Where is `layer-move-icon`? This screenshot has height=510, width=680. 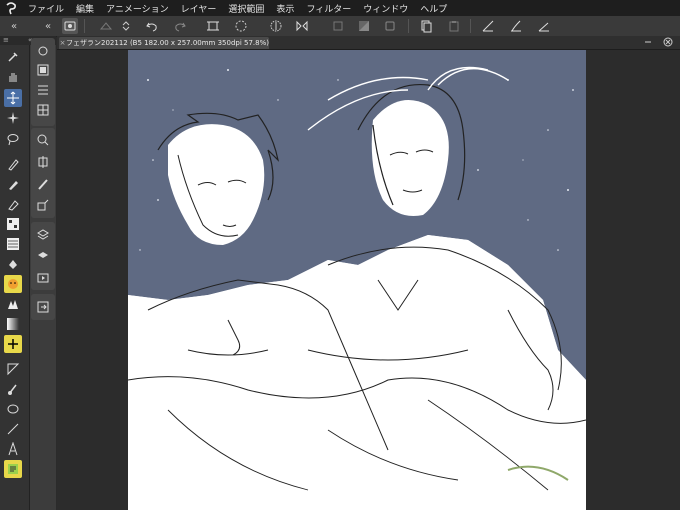
layer-move-icon is located at coordinates (43, 162).